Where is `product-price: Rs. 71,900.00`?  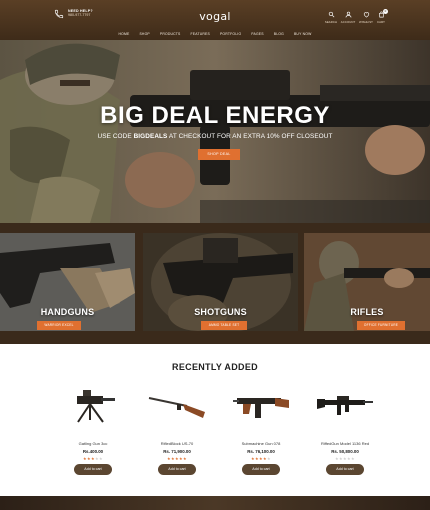
product-price: Rs. 71,900.00 is located at coordinates (177, 451).